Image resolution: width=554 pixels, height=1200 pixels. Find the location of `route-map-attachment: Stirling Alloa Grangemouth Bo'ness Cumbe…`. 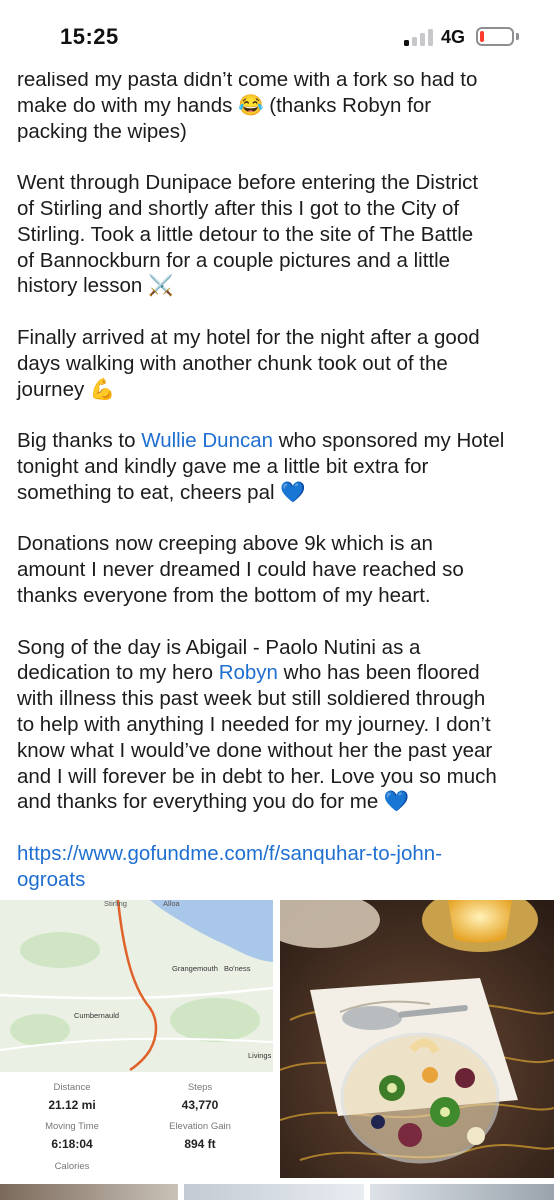

route-map-attachment: Stirling Alloa Grangemouth Bo'ness Cumbe… is located at coordinates (136, 1039).